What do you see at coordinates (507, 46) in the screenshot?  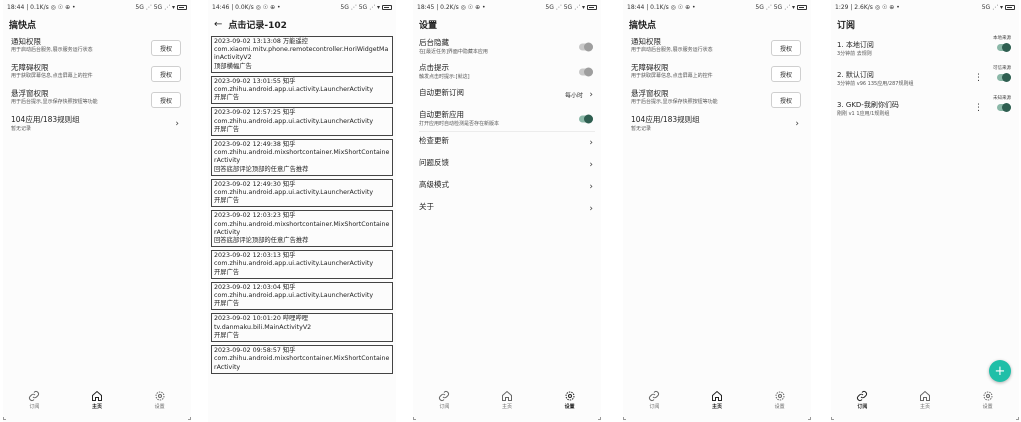 I see `hide-background-row: 后台隐藏 在[最近任务]界面中隐藏本应用` at bounding box center [507, 46].